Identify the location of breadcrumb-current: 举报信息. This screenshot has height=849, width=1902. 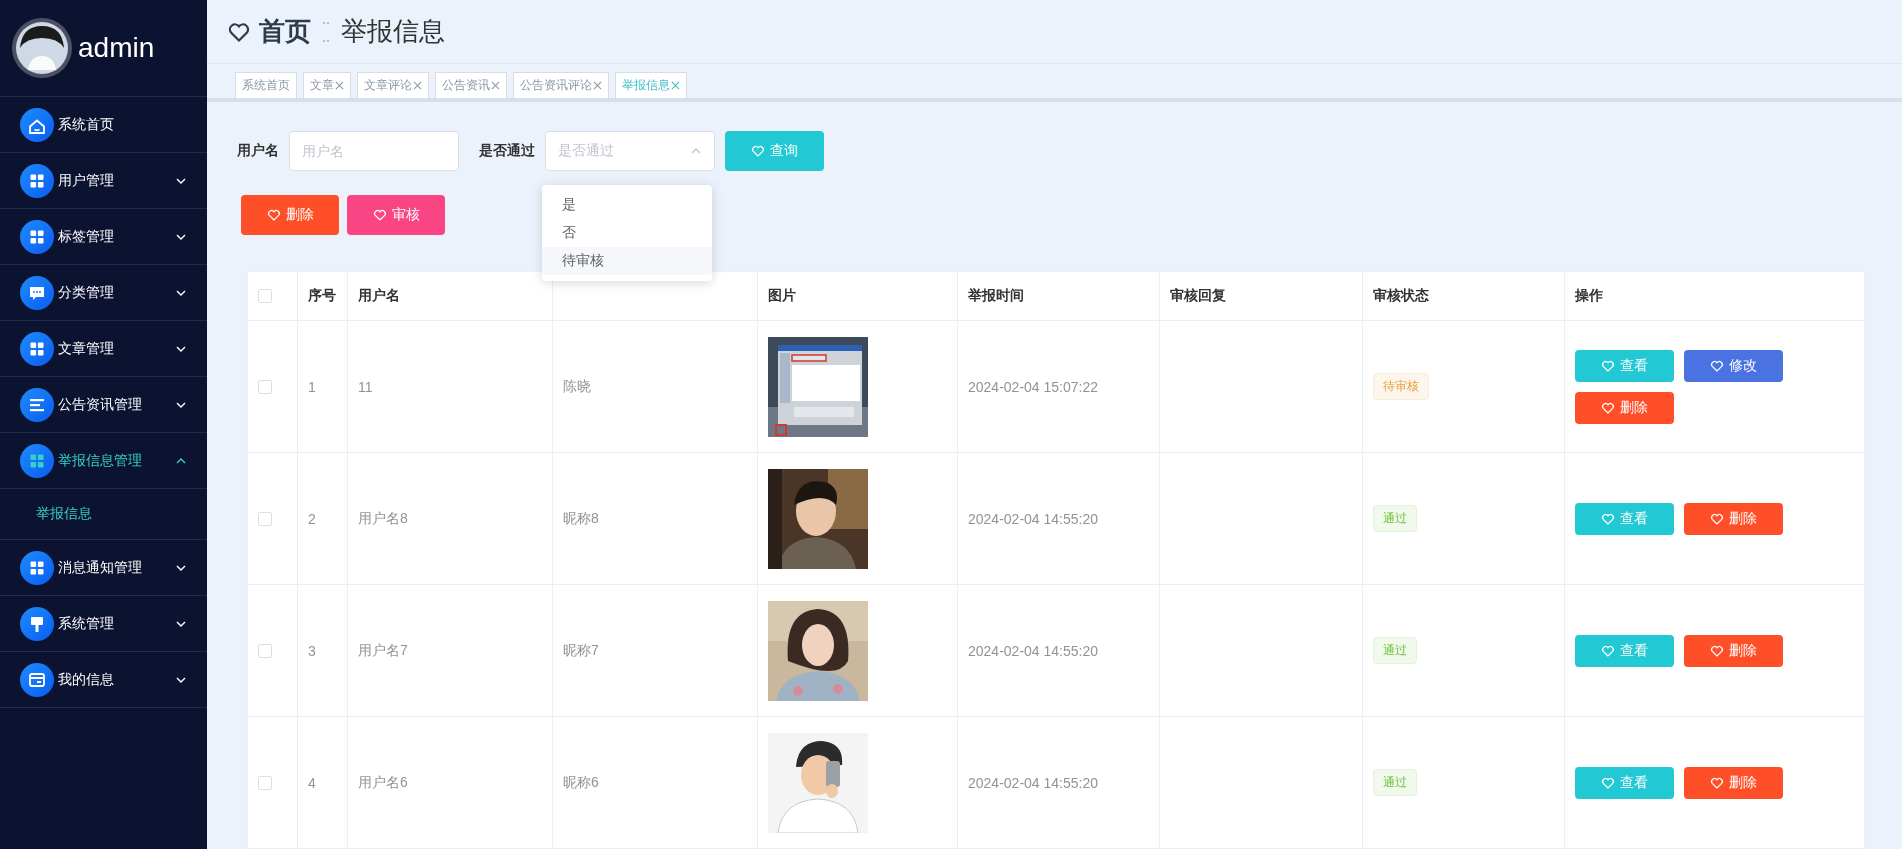
(393, 31).